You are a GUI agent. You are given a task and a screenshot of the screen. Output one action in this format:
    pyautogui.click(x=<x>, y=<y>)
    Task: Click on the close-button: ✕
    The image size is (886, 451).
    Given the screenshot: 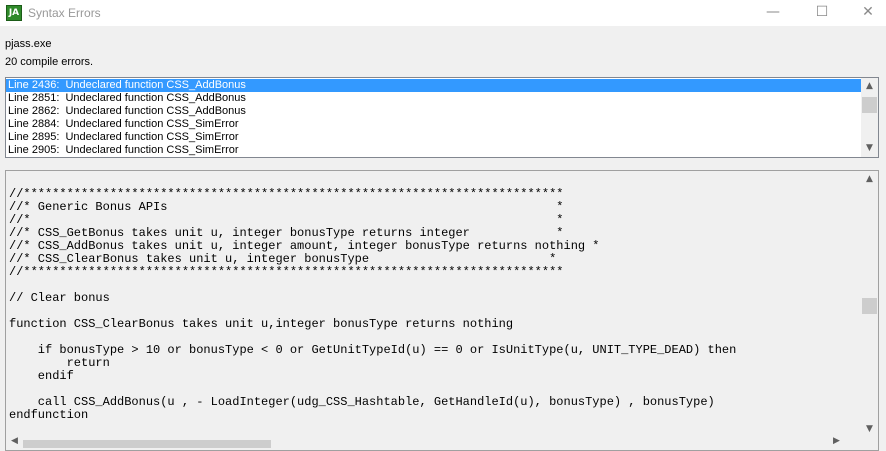 What is the action you would take?
    pyautogui.click(x=865, y=13)
    